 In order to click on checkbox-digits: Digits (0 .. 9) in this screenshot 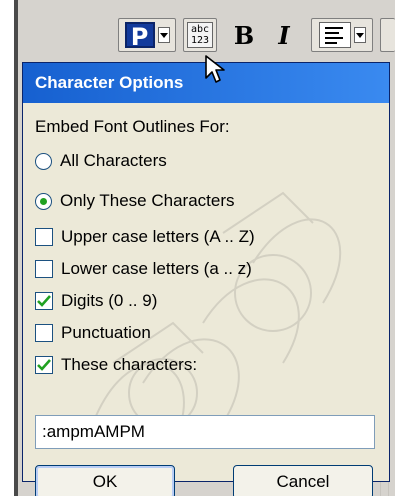, I will do `click(96, 301)`.